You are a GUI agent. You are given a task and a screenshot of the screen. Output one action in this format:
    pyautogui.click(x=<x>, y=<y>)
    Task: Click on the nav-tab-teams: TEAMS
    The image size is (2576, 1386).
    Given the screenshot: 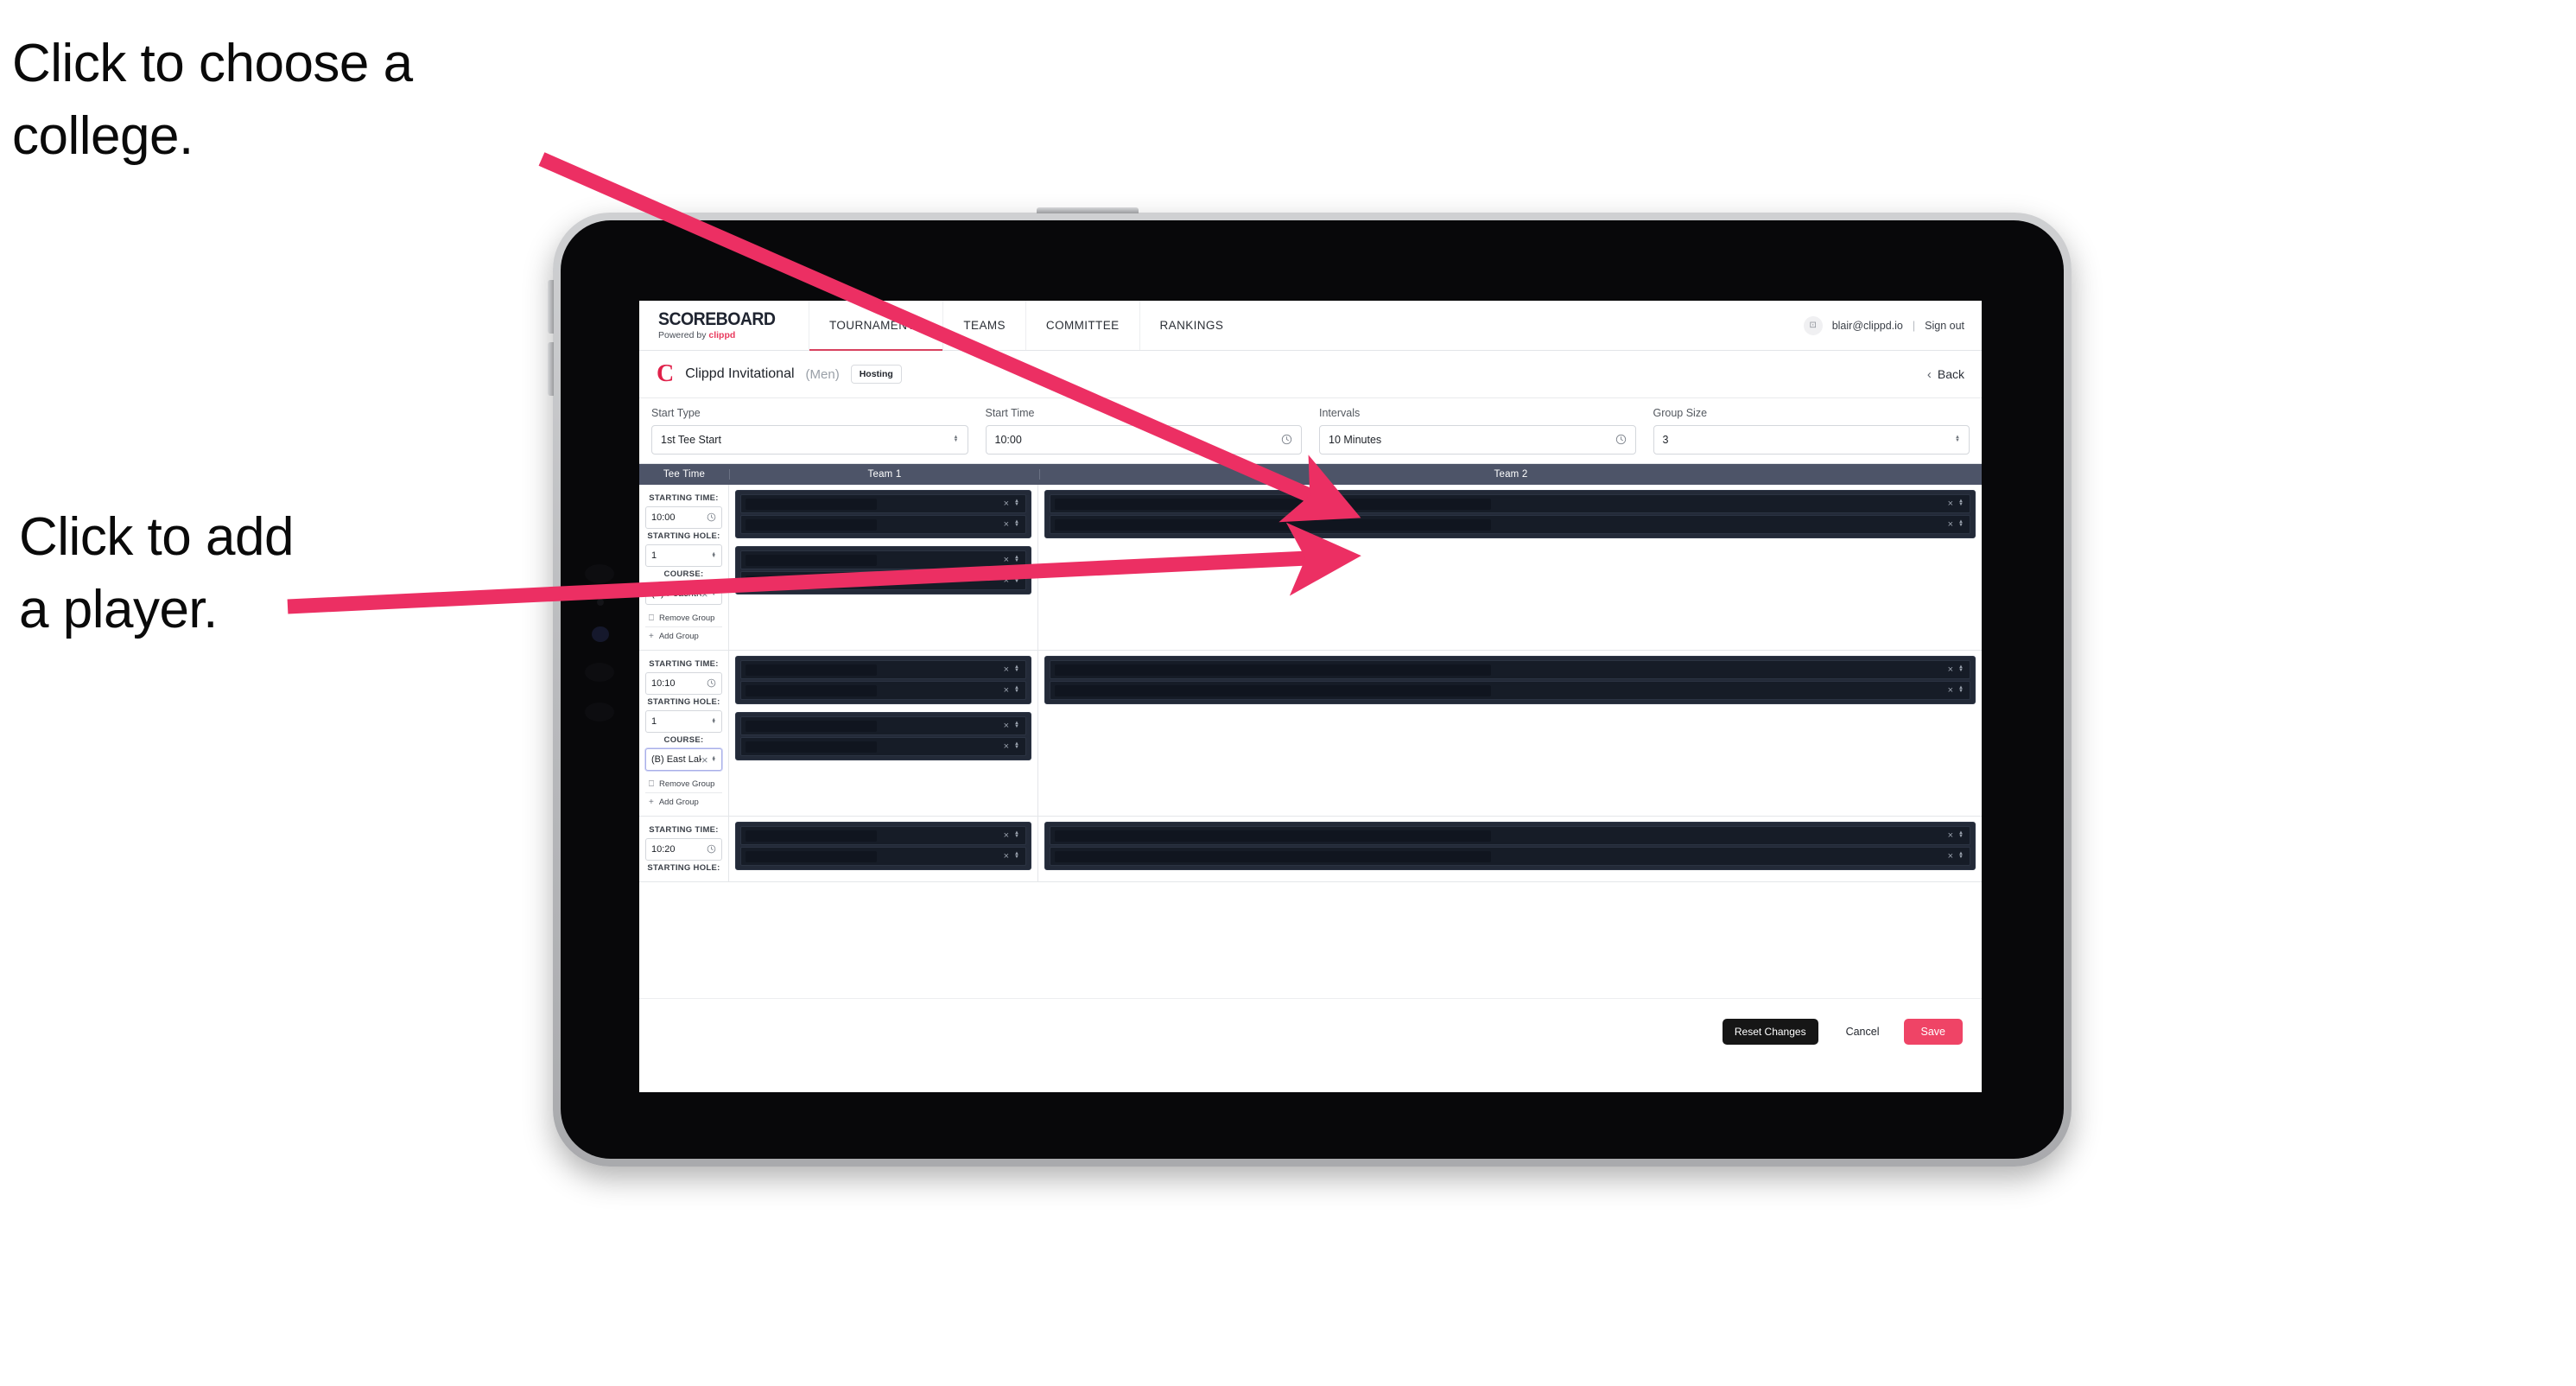 What is the action you would take?
    pyautogui.click(x=983, y=325)
    